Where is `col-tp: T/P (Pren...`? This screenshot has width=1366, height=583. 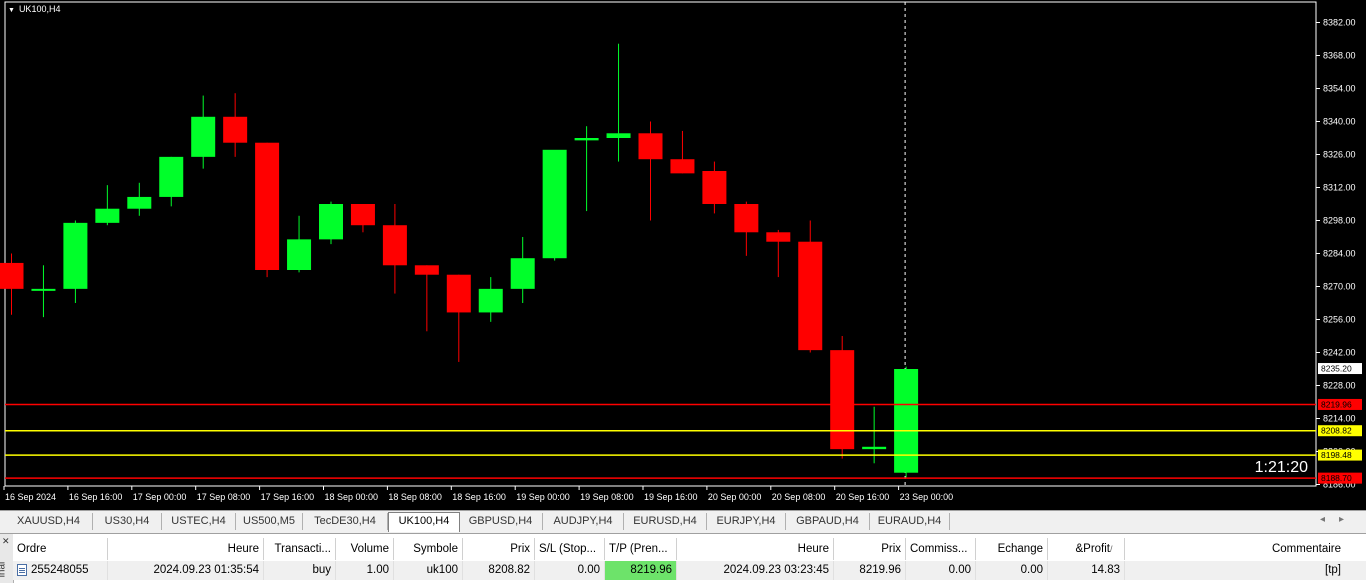
col-tp: T/P (Pren... is located at coordinates (641, 549).